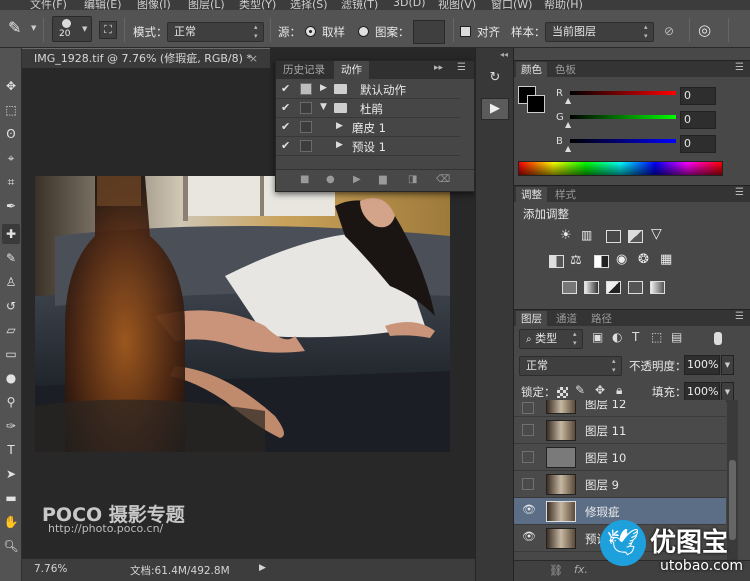  Describe the element at coordinates (586, 235) in the screenshot. I see `levels-icon: ▥` at that location.